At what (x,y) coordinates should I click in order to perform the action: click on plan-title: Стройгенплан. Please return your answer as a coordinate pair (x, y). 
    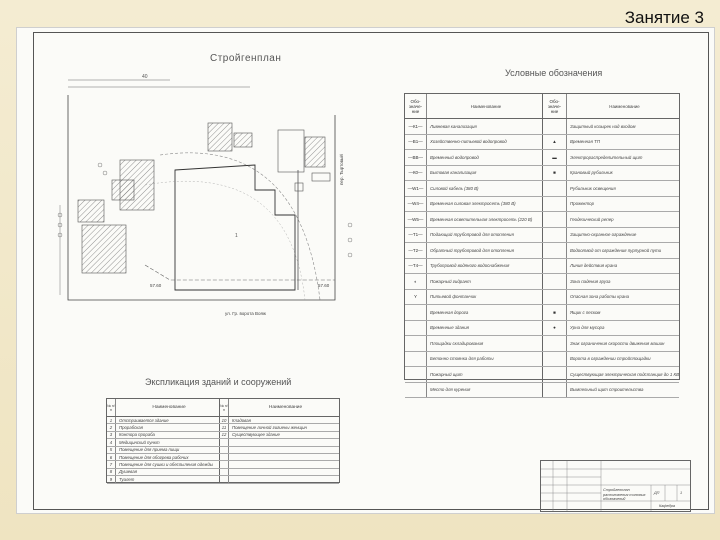
    Looking at the image, I should click on (246, 58).